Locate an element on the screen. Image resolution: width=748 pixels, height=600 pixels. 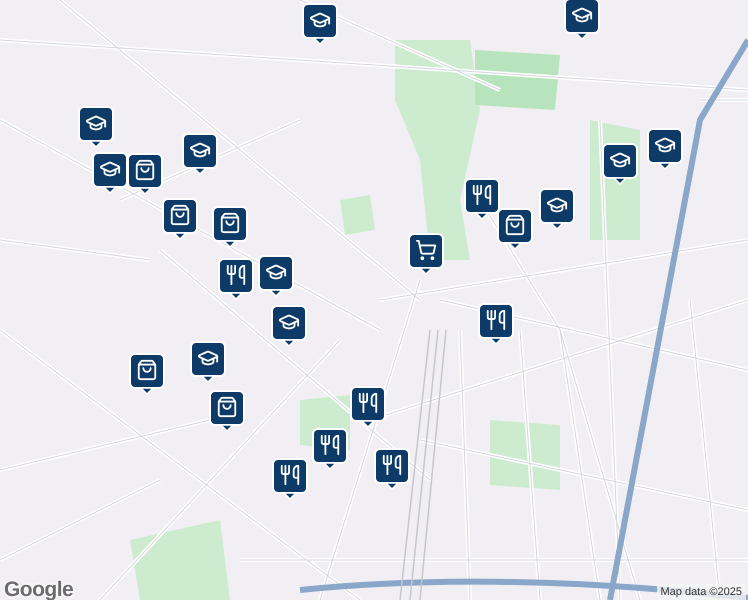
map-attribution: Map data ©2025 is located at coordinates (701, 592).